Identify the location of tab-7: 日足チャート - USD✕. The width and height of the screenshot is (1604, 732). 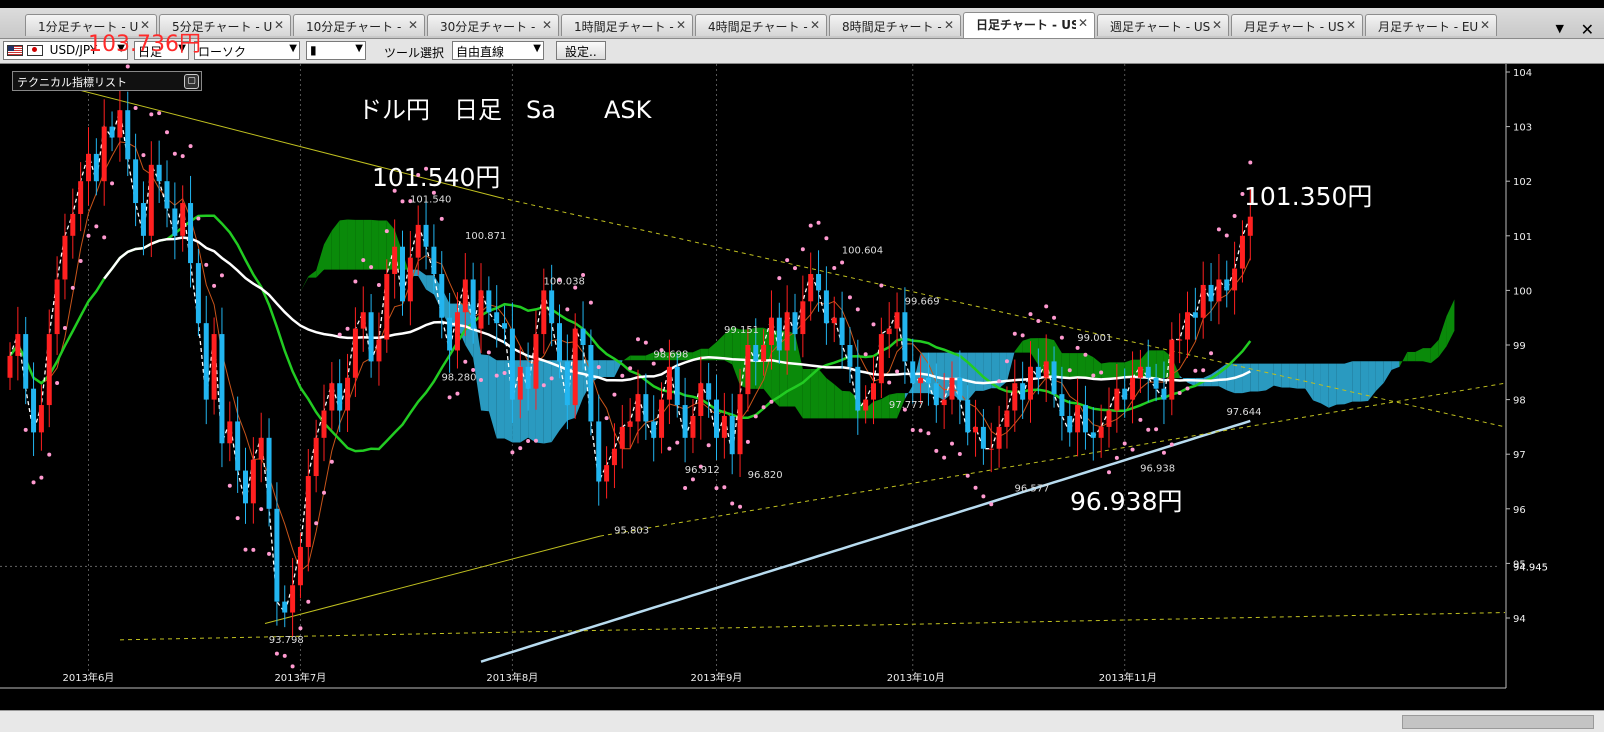
(1029, 25).